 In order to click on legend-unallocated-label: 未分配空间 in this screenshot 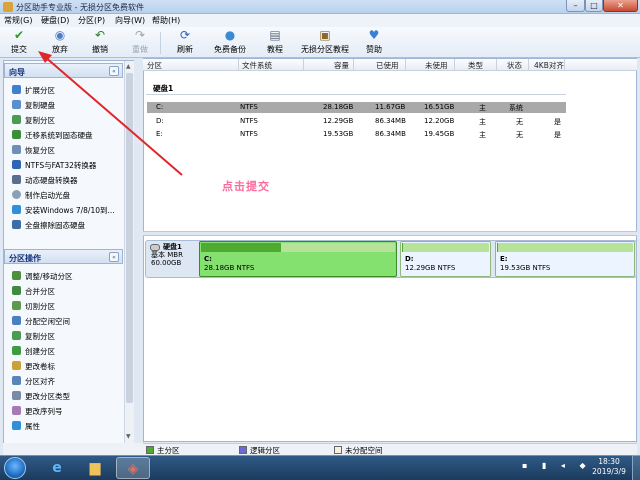, I will do `click(364, 450)`.